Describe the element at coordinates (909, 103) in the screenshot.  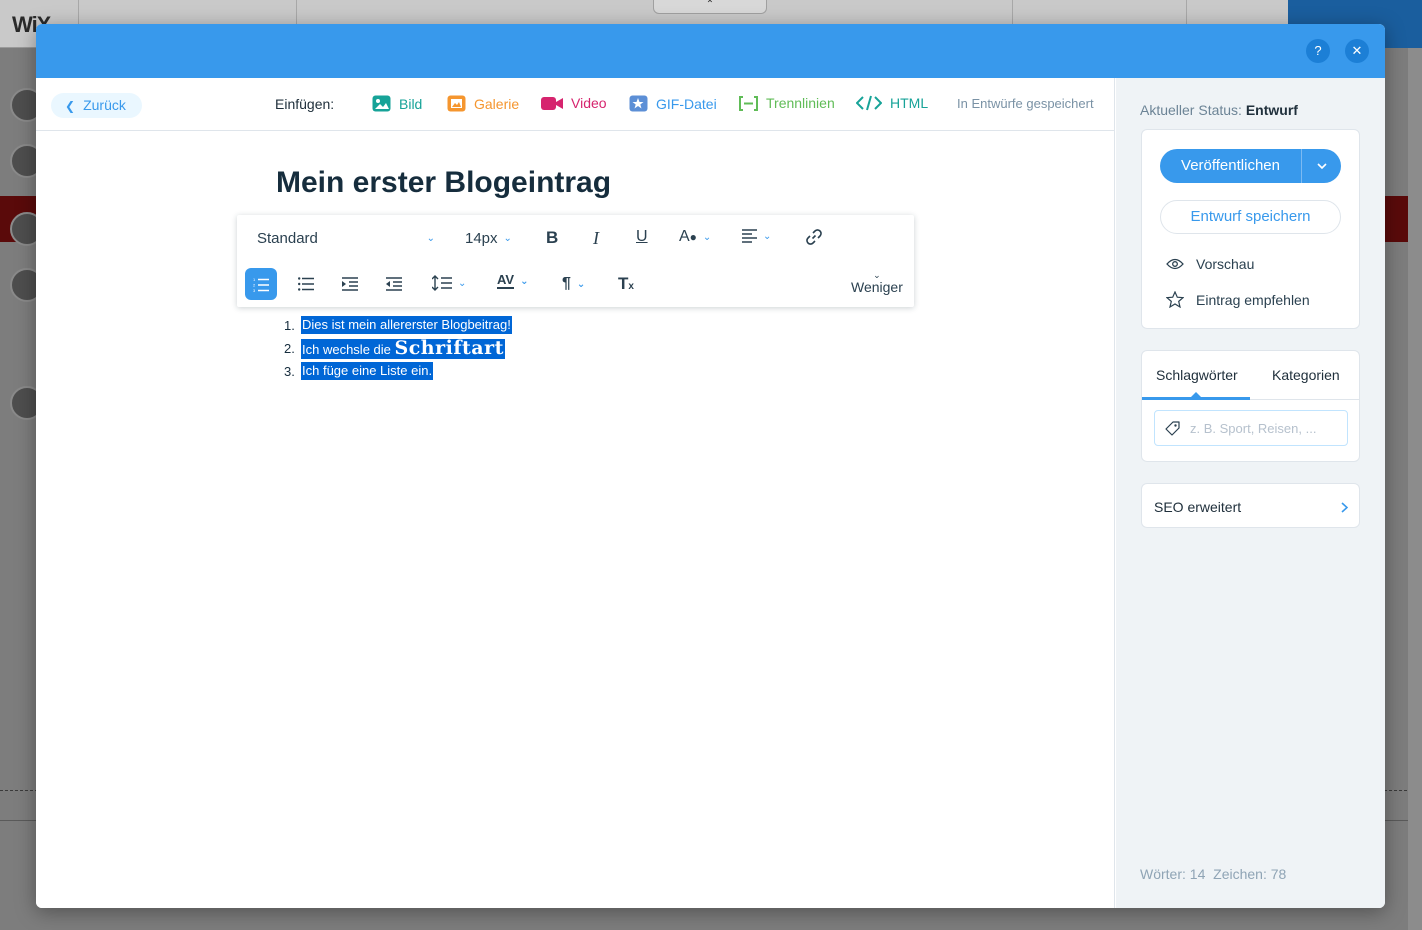
I see `insert-html-label: HTML` at that location.